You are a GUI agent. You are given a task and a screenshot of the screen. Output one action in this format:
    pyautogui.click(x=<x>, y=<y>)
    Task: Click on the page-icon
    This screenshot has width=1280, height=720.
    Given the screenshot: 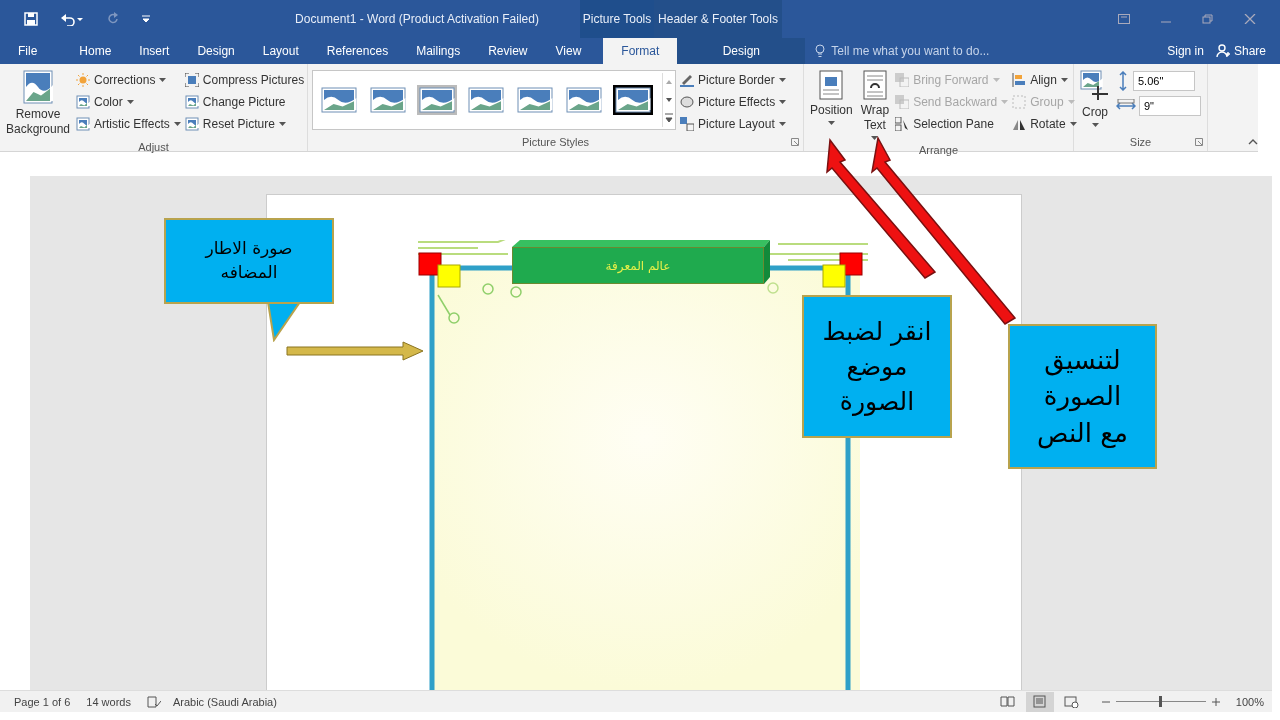 What is the action you would take?
    pyautogui.click(x=874, y=85)
    